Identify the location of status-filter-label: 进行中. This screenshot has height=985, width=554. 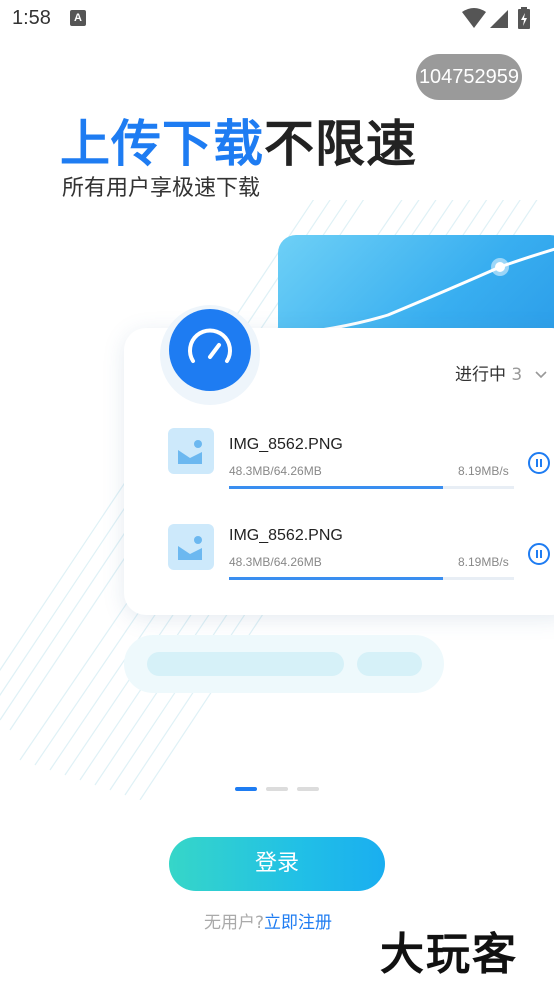
(480, 375).